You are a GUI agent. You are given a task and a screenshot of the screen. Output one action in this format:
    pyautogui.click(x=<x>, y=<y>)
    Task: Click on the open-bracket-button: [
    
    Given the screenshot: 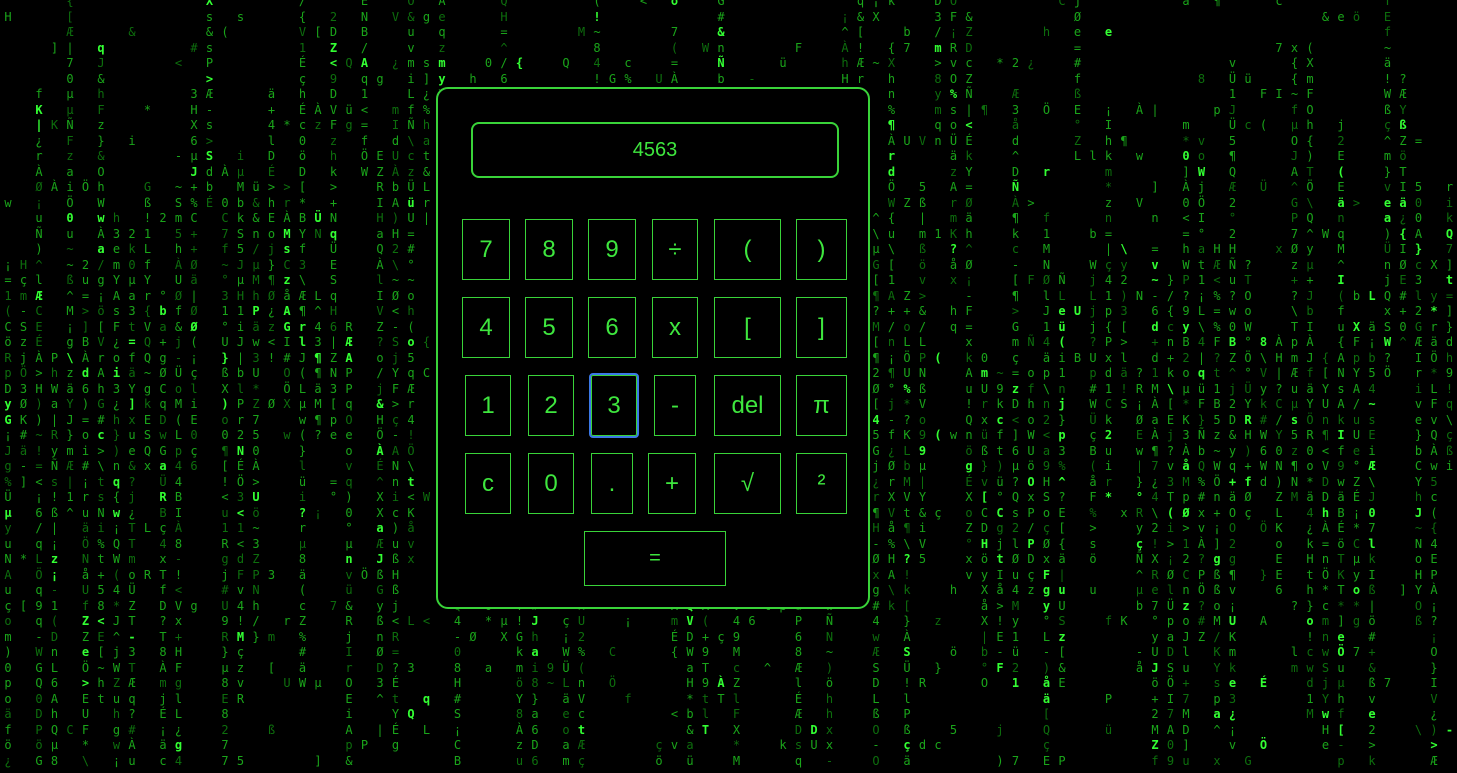 What is the action you would take?
    pyautogui.click(x=747, y=327)
    